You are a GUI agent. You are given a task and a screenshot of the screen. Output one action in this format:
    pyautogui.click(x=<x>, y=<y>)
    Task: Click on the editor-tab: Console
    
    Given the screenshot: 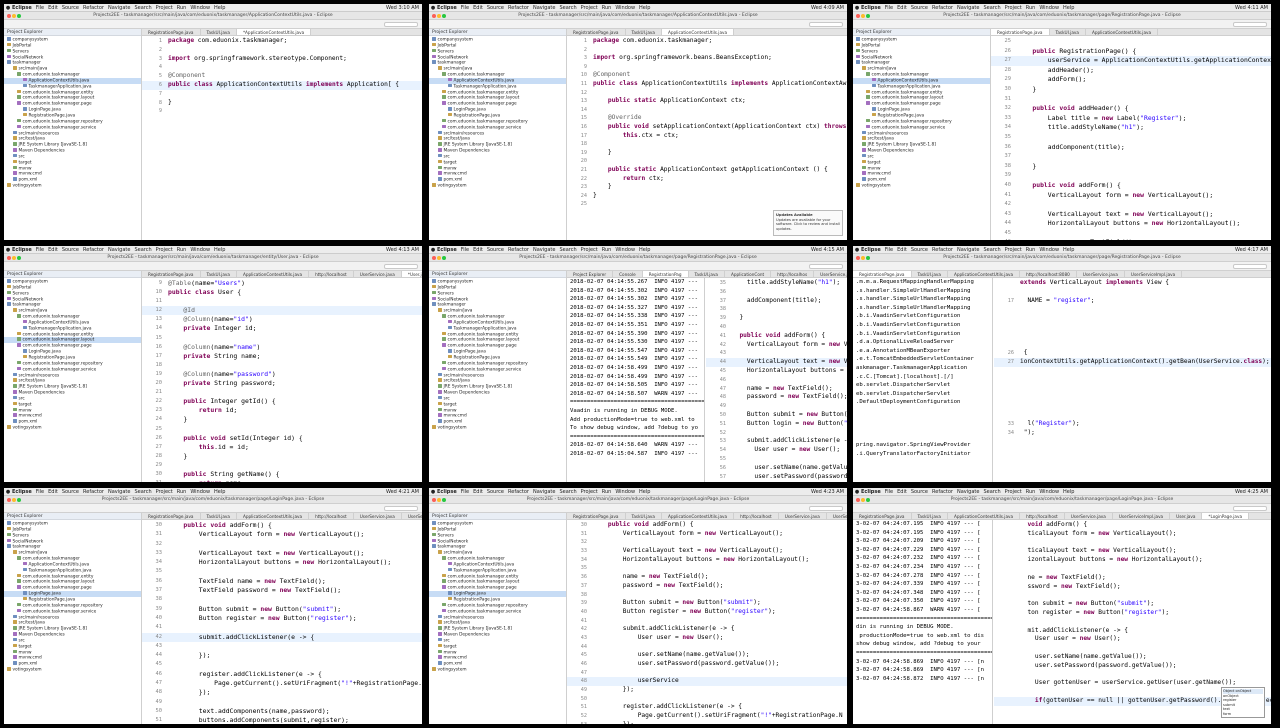 What is the action you would take?
    pyautogui.click(x=628, y=274)
    